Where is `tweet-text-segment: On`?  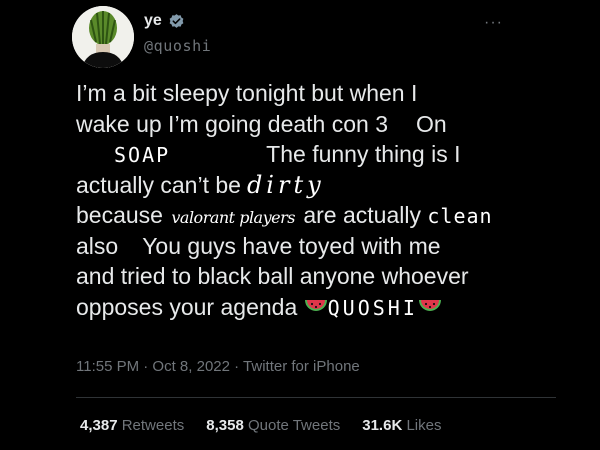 tweet-text-segment: On is located at coordinates (431, 123).